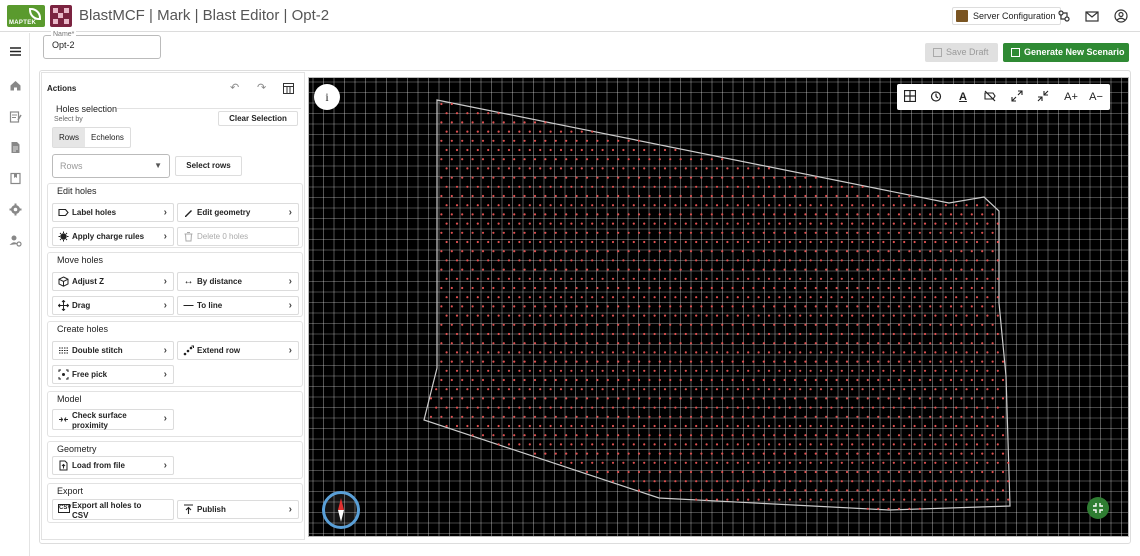 Image resolution: width=1140 pixels, height=556 pixels. What do you see at coordinates (238, 350) in the screenshot?
I see `extend-row-button: Extend row ›` at bounding box center [238, 350].